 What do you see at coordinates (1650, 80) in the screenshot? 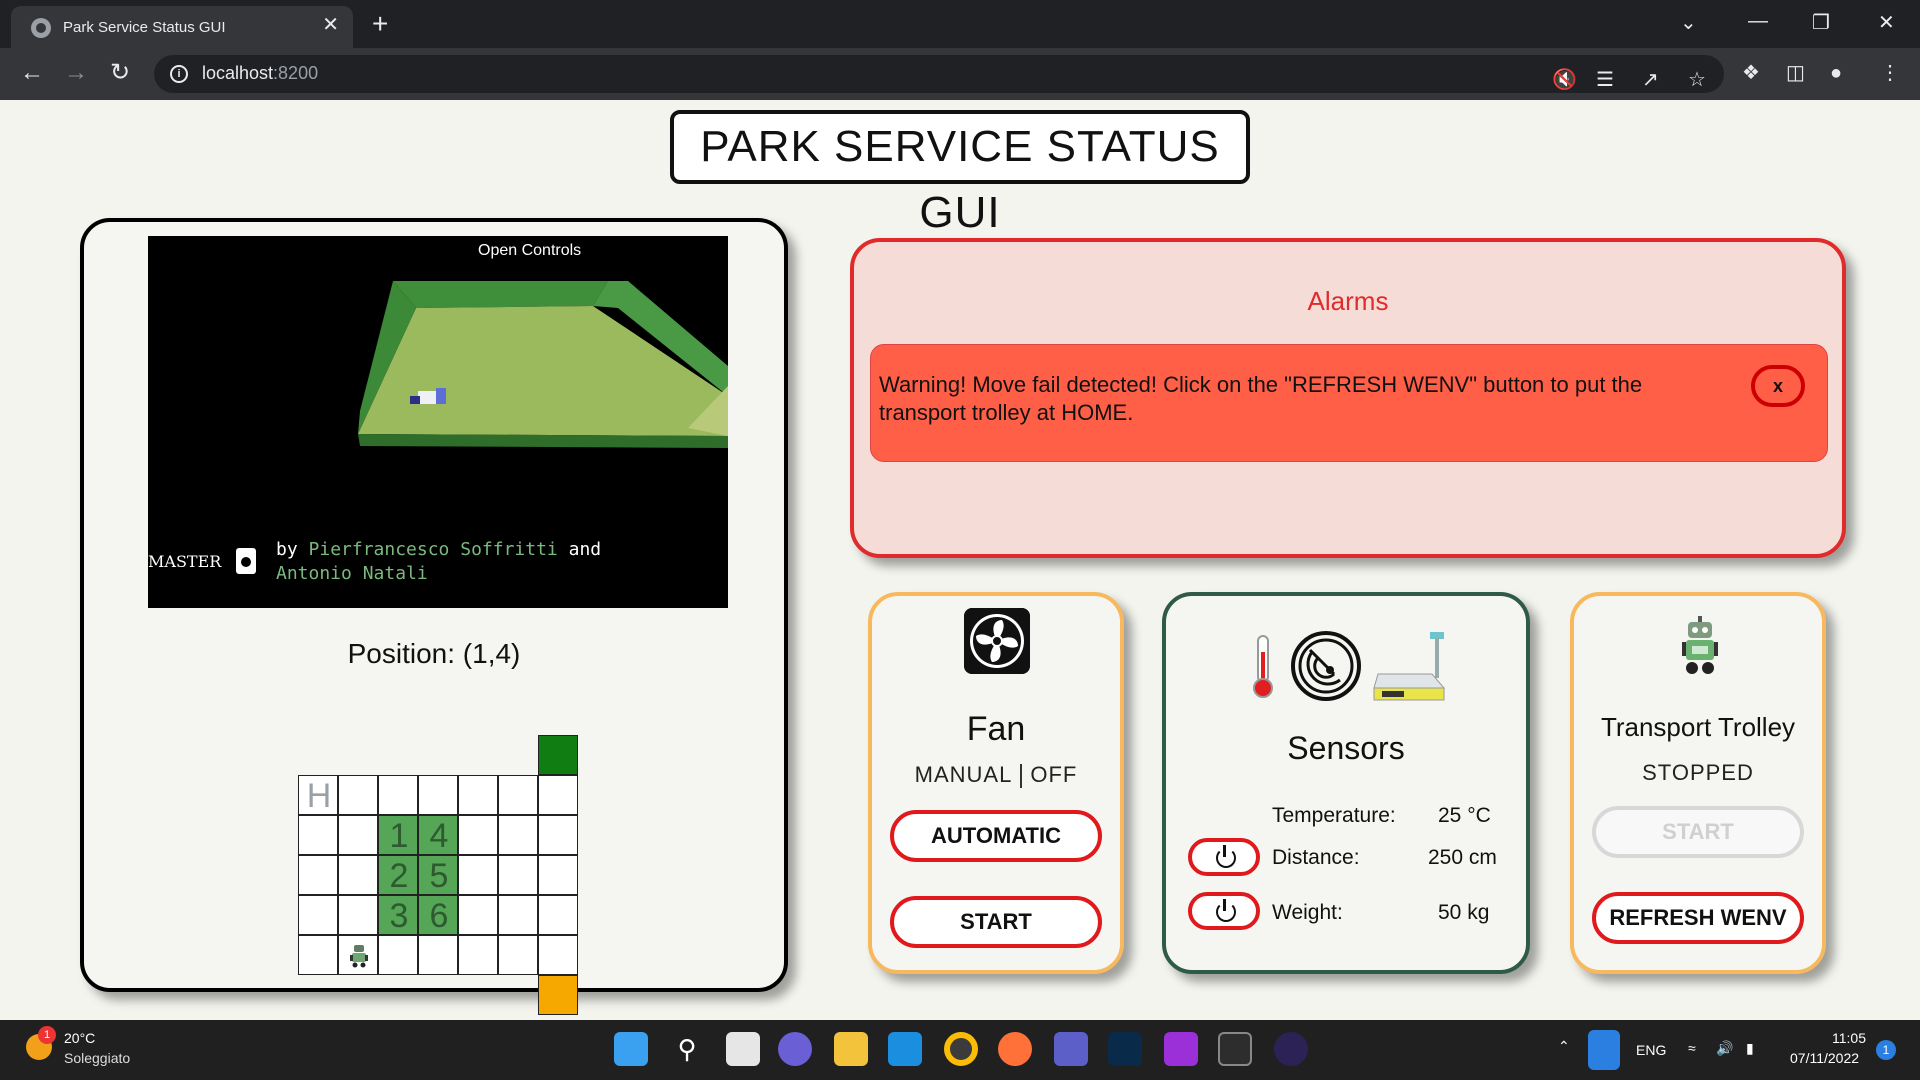
I see `share-icon: ↗` at bounding box center [1650, 80].